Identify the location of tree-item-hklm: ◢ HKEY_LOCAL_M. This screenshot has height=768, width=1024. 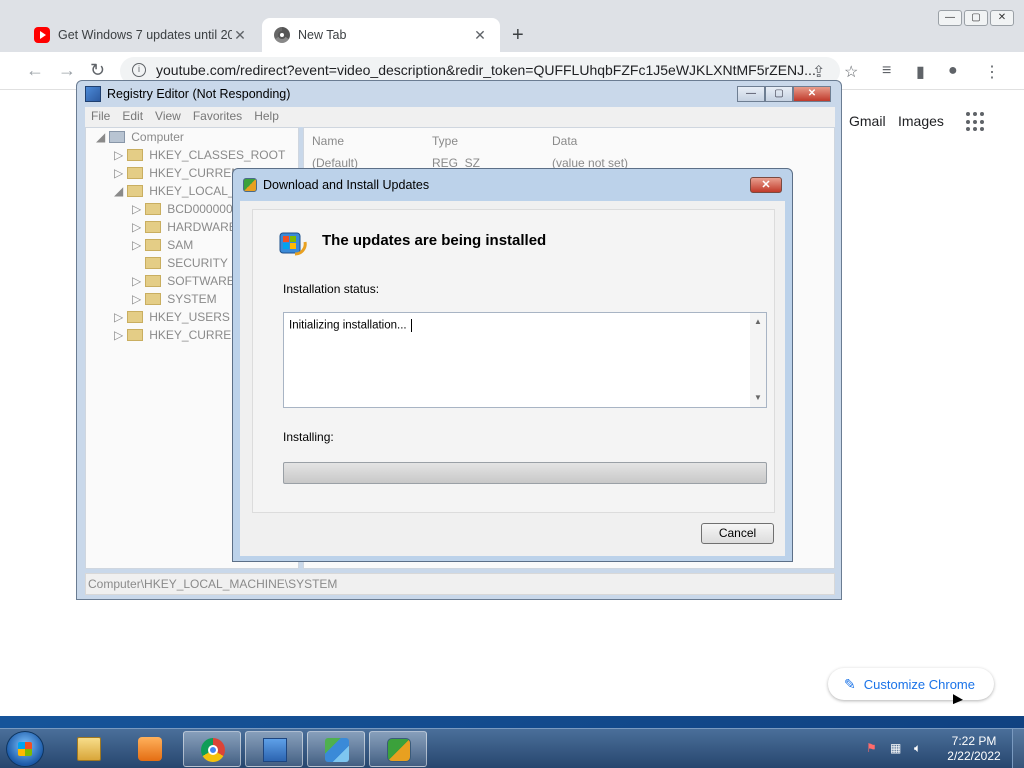
(179, 191).